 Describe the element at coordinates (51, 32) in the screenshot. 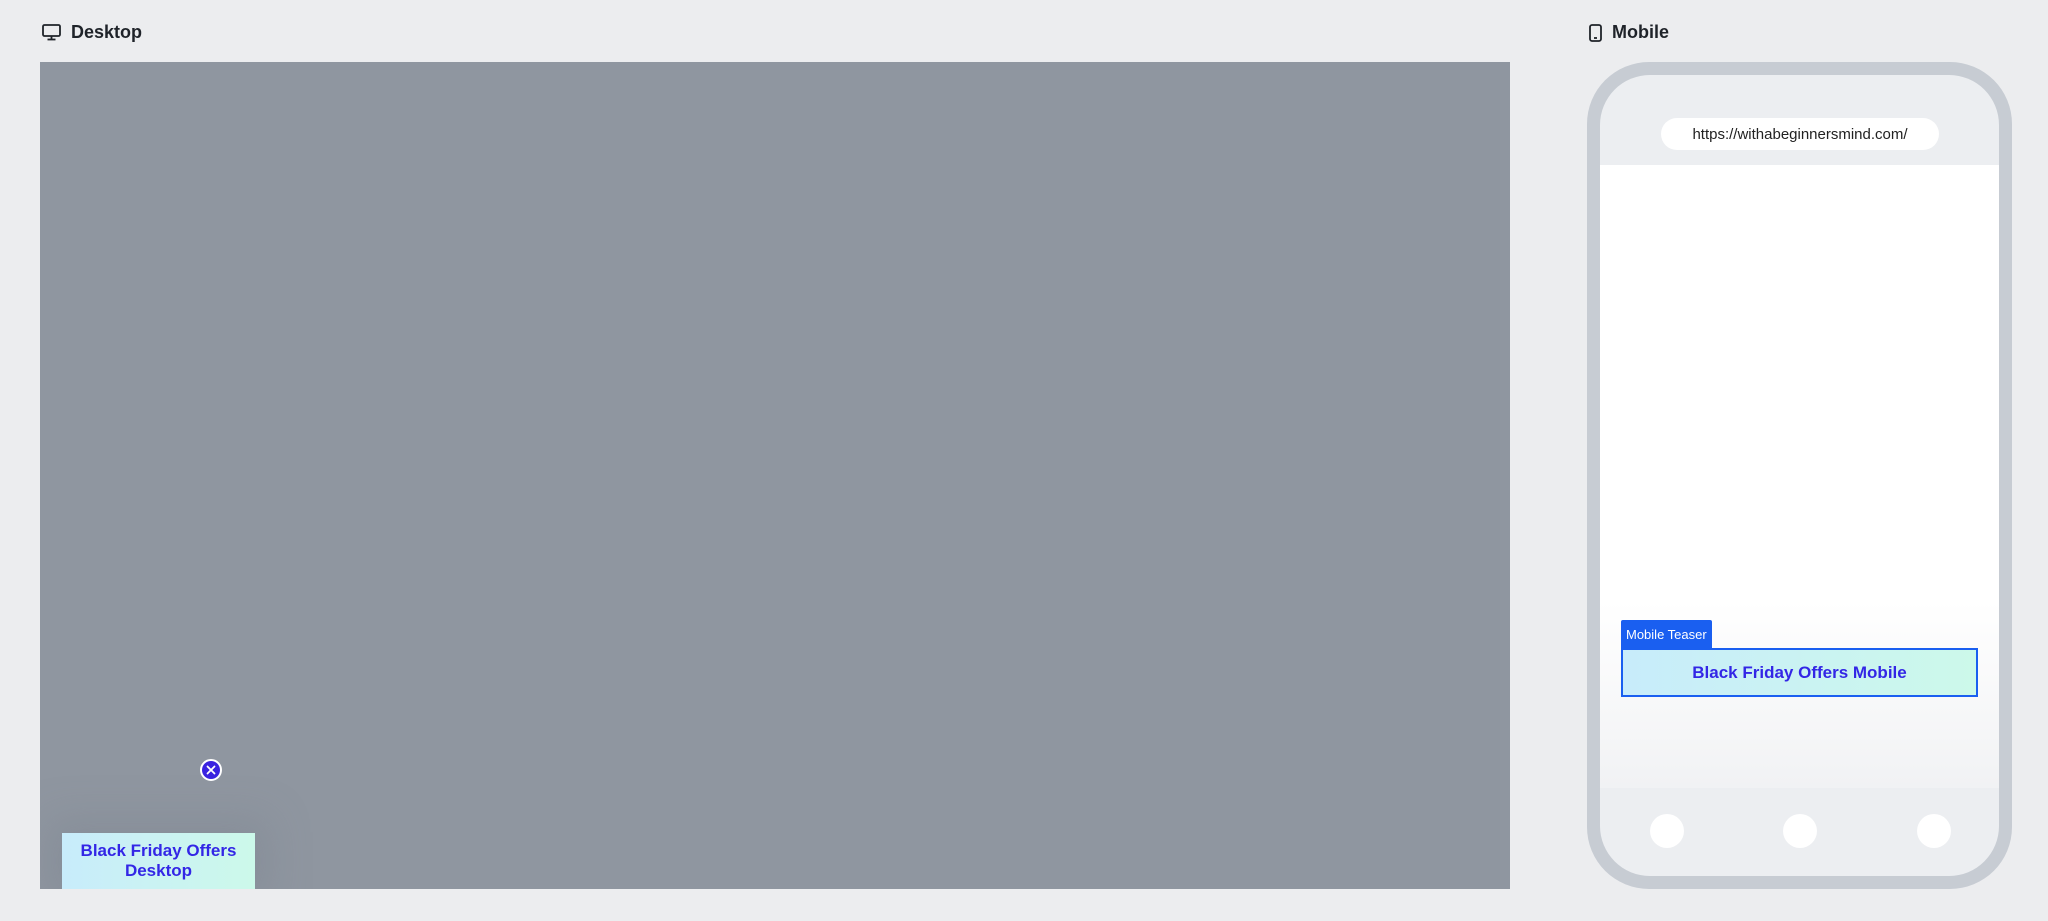

I see `monitor-icon` at that location.